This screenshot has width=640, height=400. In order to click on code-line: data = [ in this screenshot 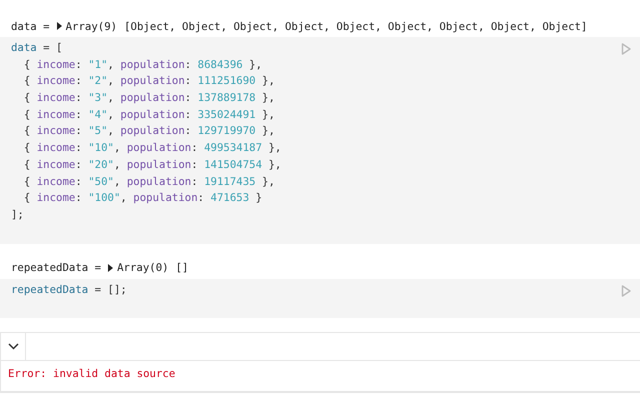, I will do `click(36, 48)`.